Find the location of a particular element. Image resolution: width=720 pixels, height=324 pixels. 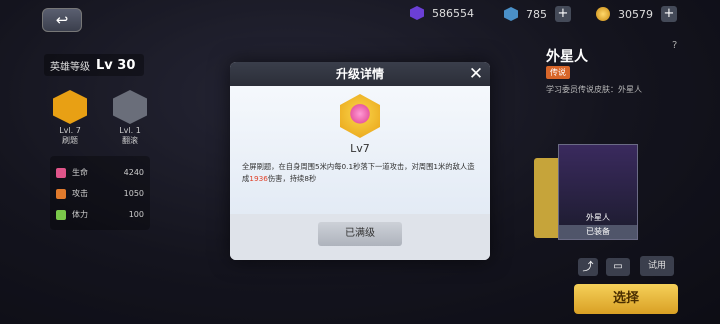

heart-icon is located at coordinates (61, 172).